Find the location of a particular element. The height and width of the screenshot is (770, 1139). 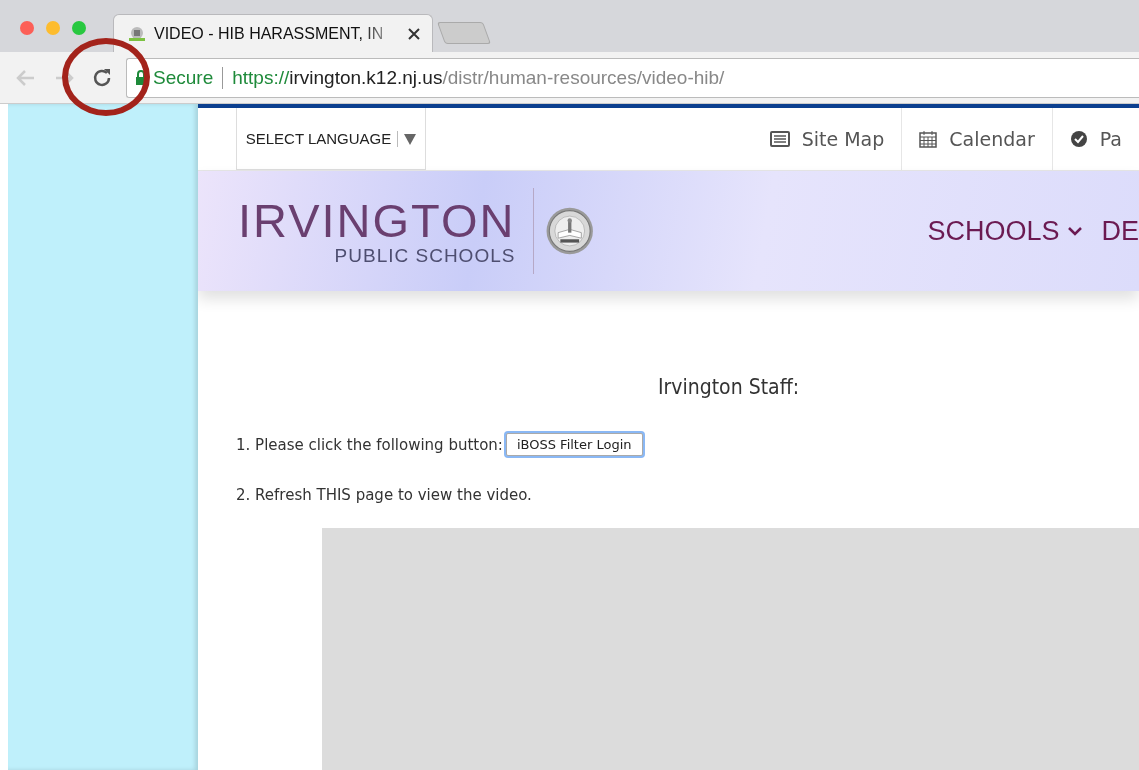

step-text: 2. Refresh THIS page to view the video. is located at coordinates (384, 495).